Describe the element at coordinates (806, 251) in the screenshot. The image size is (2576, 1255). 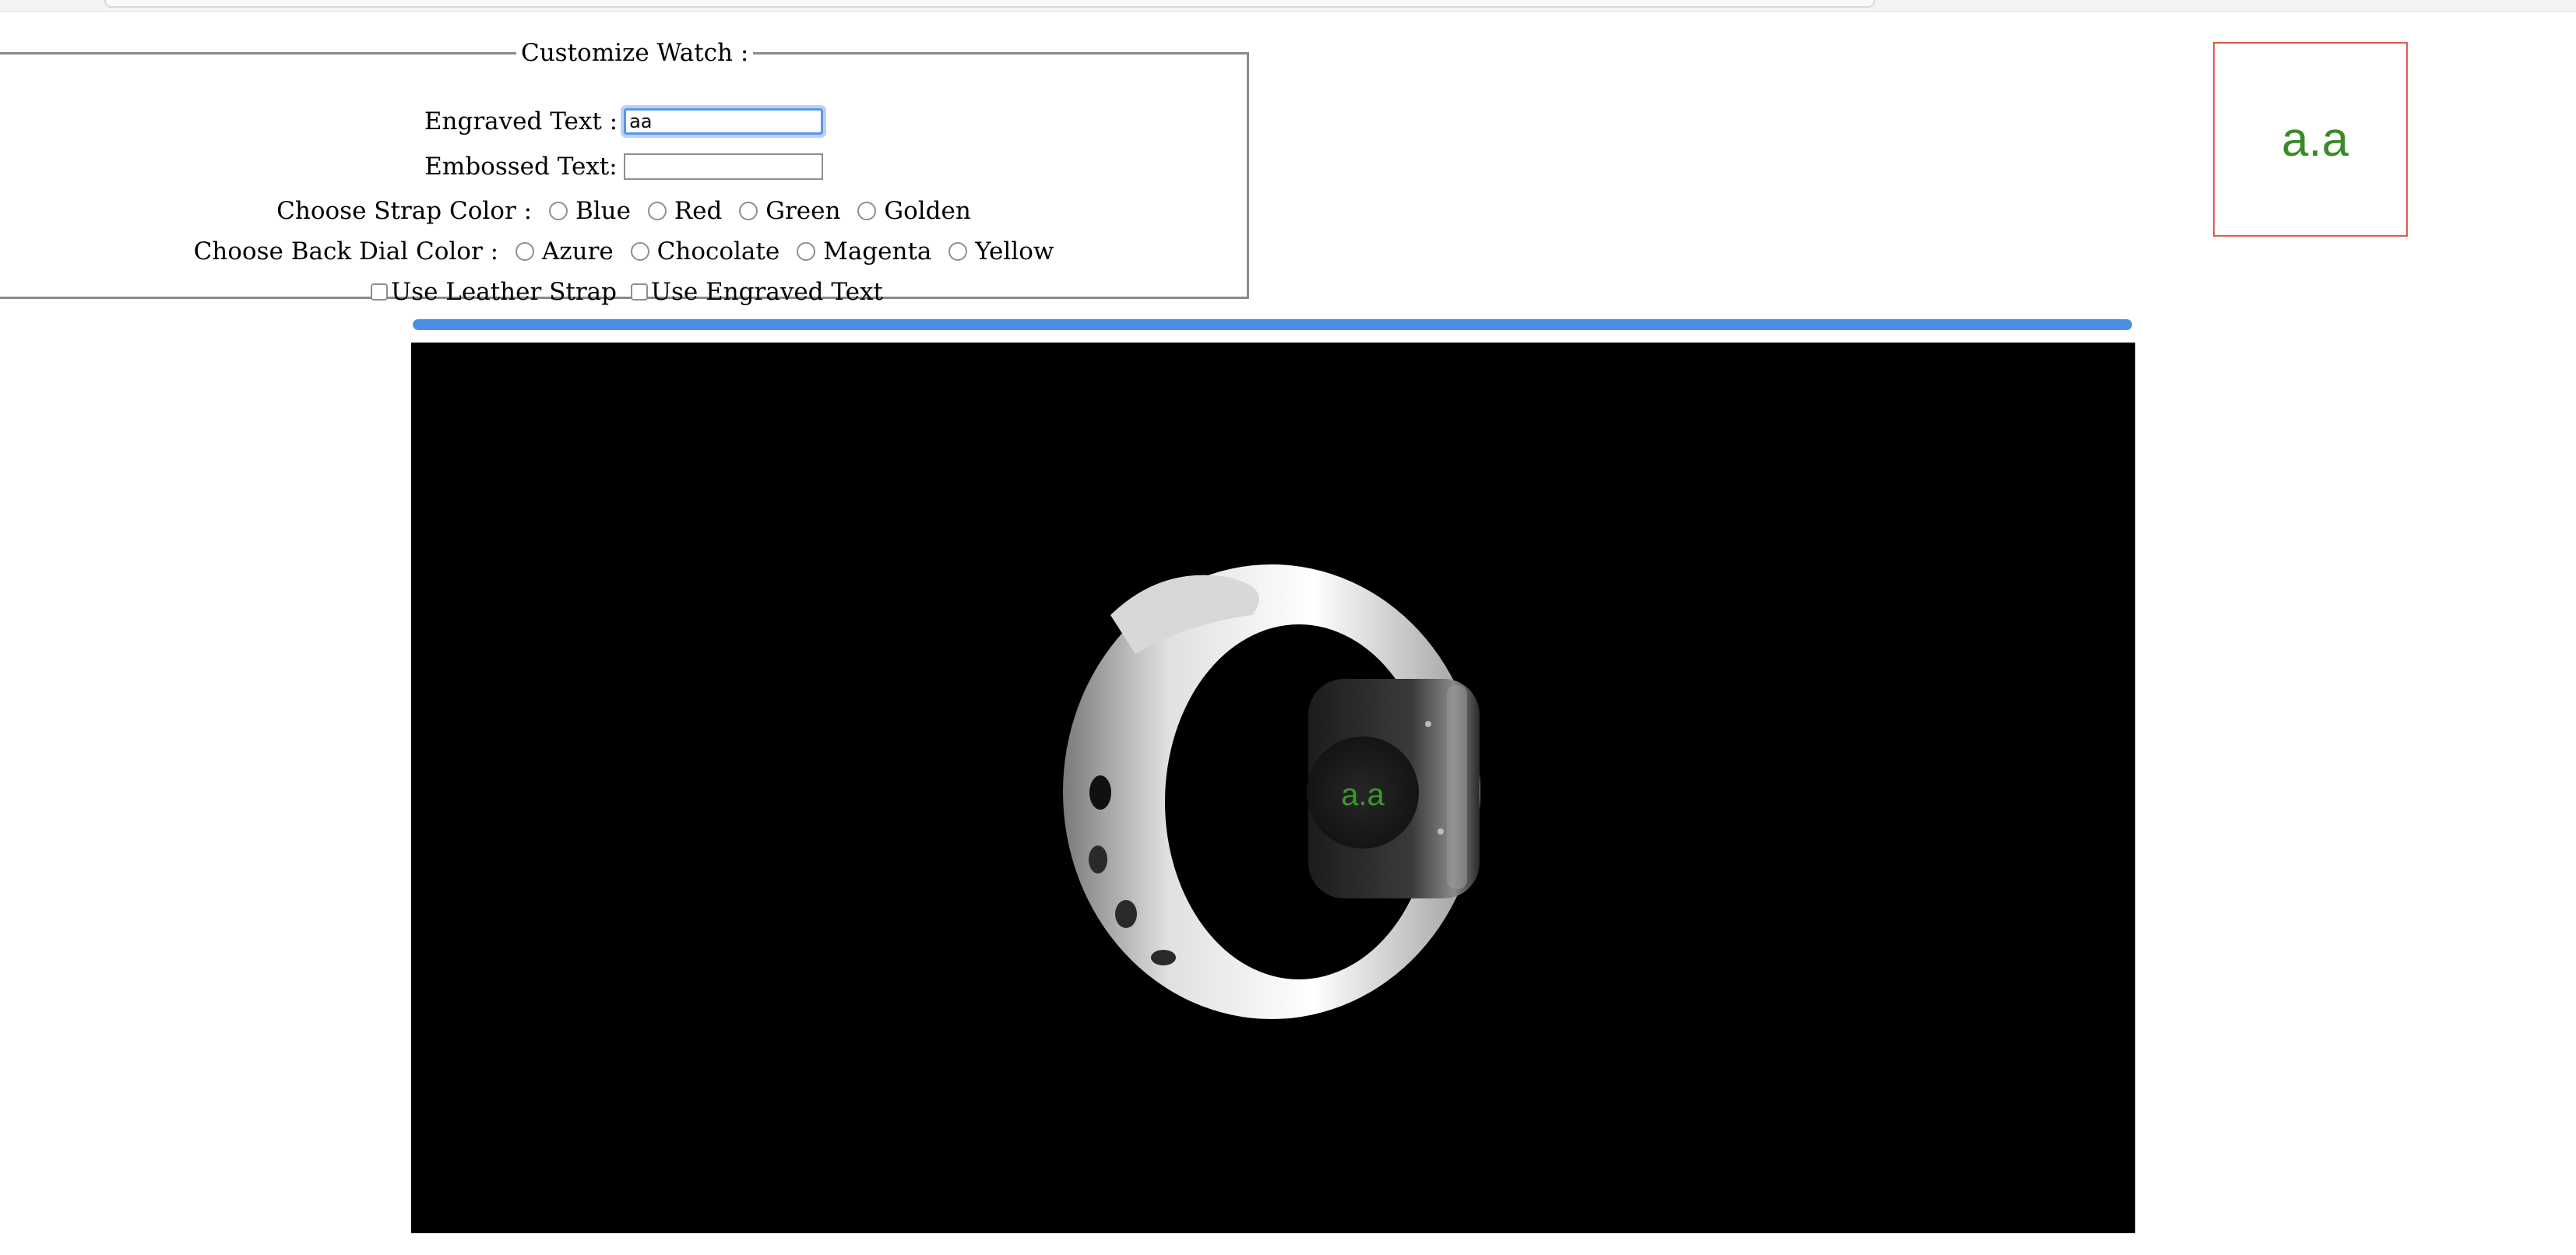
I see `dial-magenta-radio` at that location.